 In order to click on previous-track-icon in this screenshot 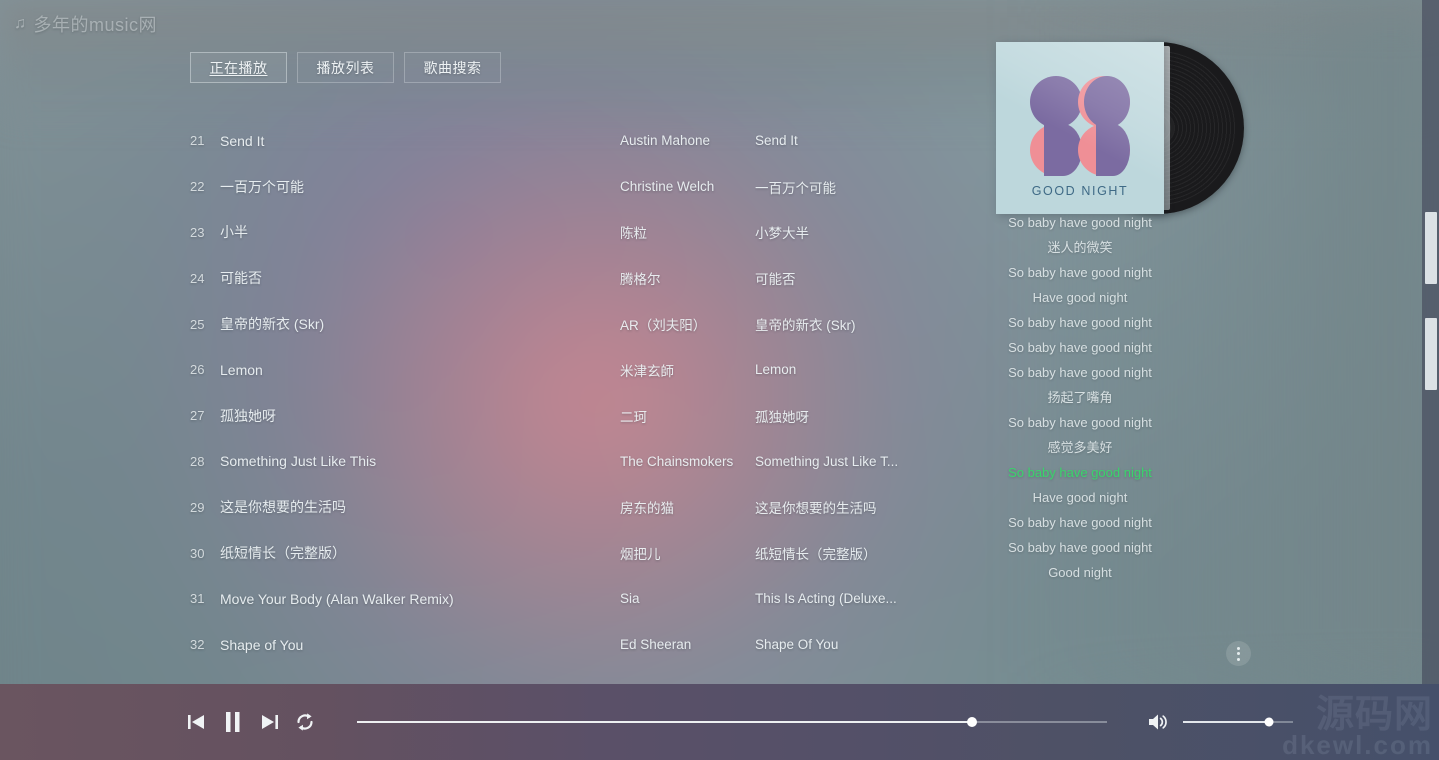, I will do `click(197, 722)`.